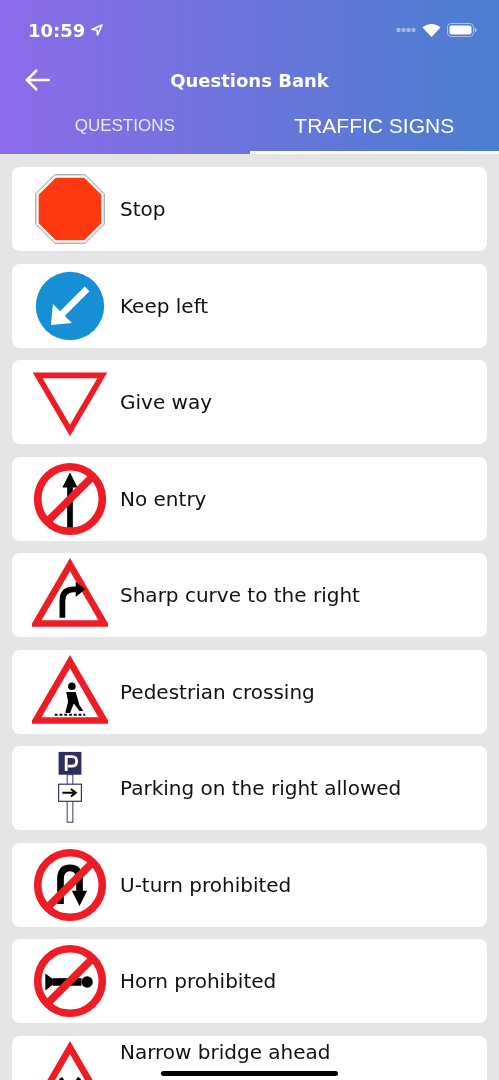  What do you see at coordinates (249, 80) in the screenshot?
I see `screen-title: Questions Bank` at bounding box center [249, 80].